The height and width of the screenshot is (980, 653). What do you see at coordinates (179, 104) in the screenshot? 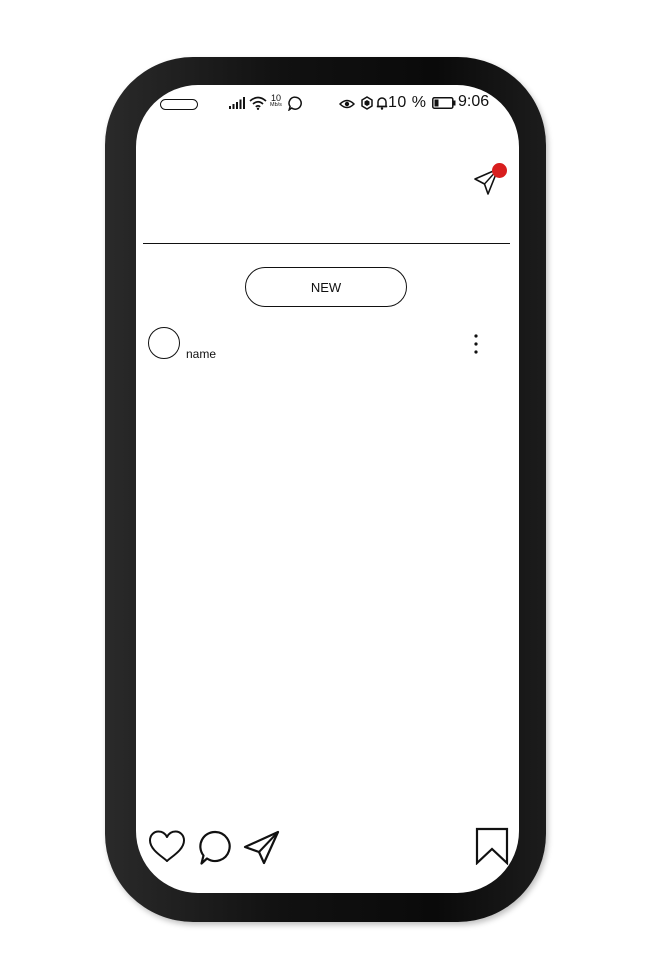
I see `camera-pill` at bounding box center [179, 104].